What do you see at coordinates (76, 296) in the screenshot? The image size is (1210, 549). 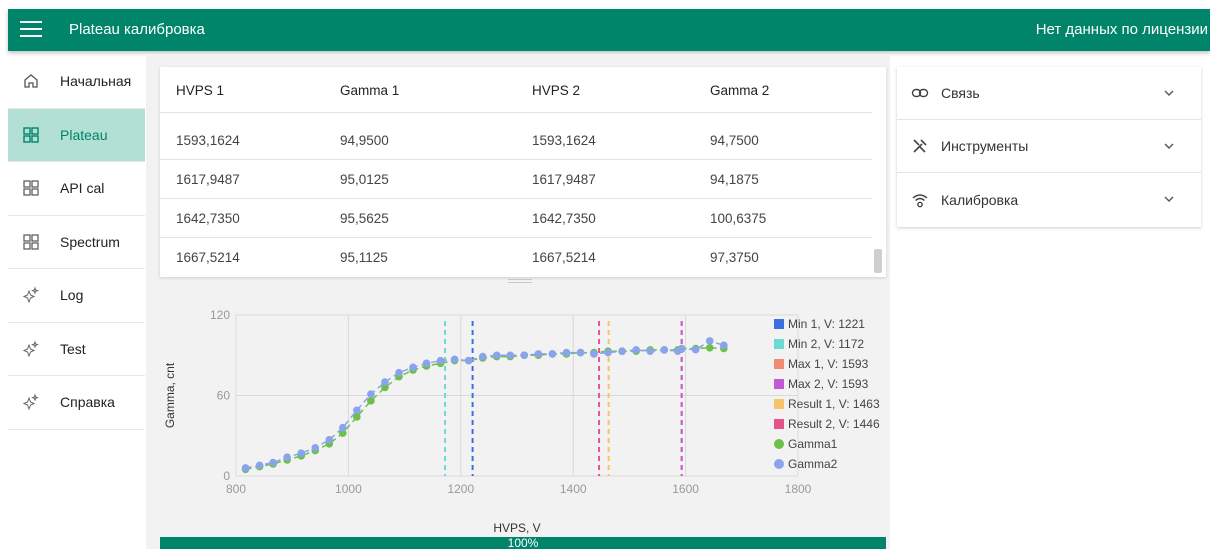 I see `sidebar-item-log: Log` at bounding box center [76, 296].